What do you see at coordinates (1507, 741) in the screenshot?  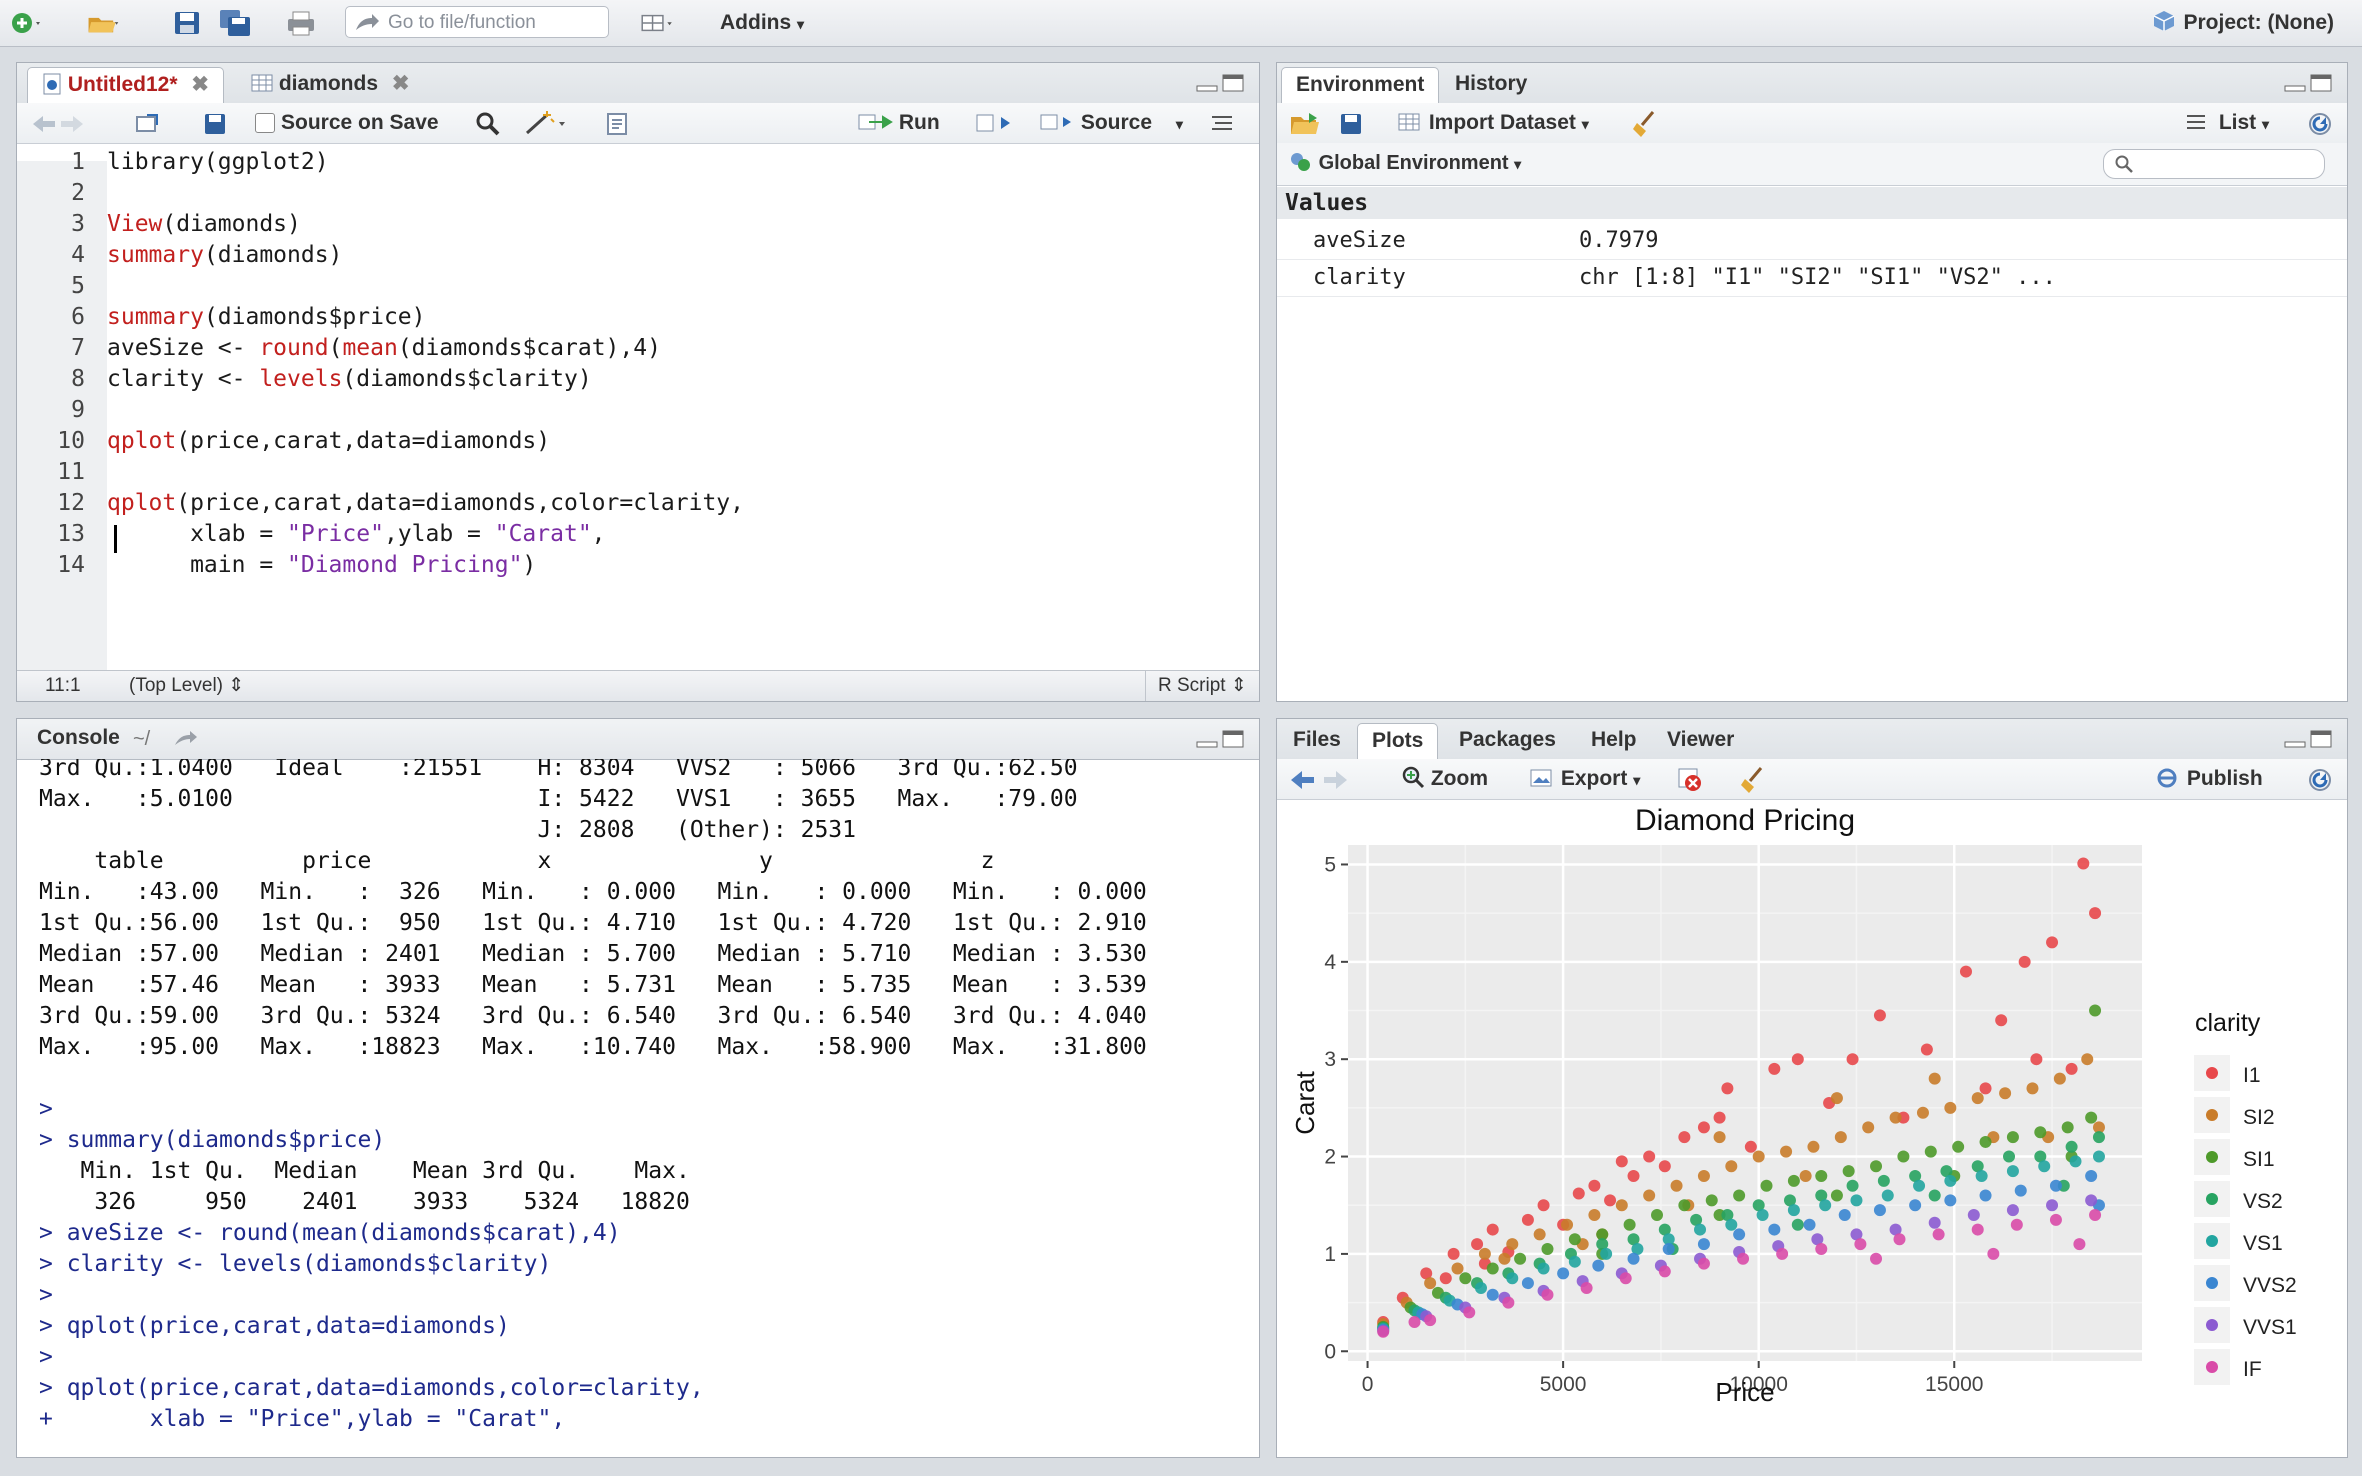 I see `tab-packages: Packages` at bounding box center [1507, 741].